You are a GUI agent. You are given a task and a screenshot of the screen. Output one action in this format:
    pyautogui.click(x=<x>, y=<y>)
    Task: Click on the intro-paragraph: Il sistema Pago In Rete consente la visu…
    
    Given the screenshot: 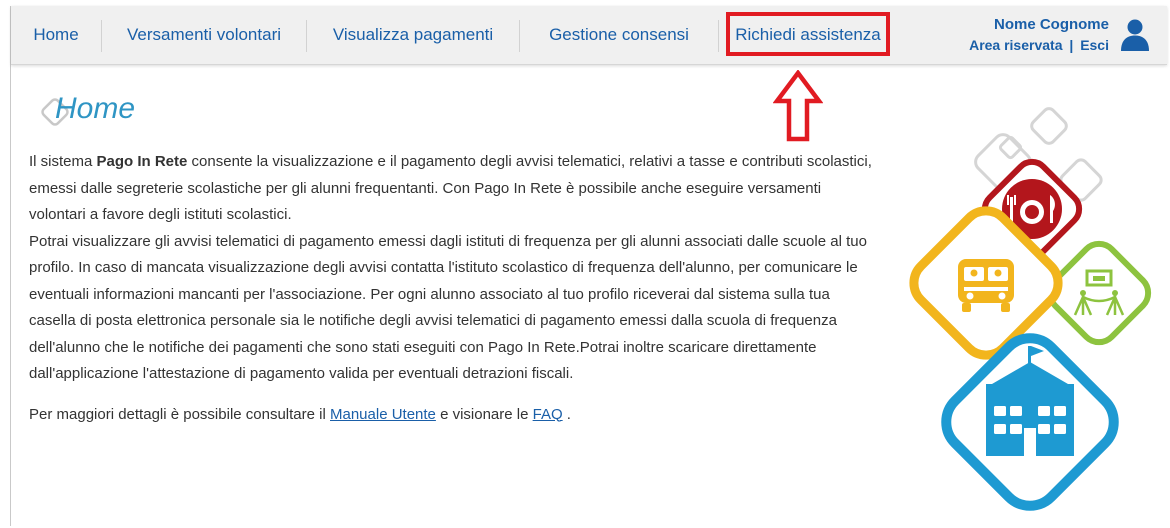 What is the action you would take?
    pyautogui.click(x=454, y=189)
    